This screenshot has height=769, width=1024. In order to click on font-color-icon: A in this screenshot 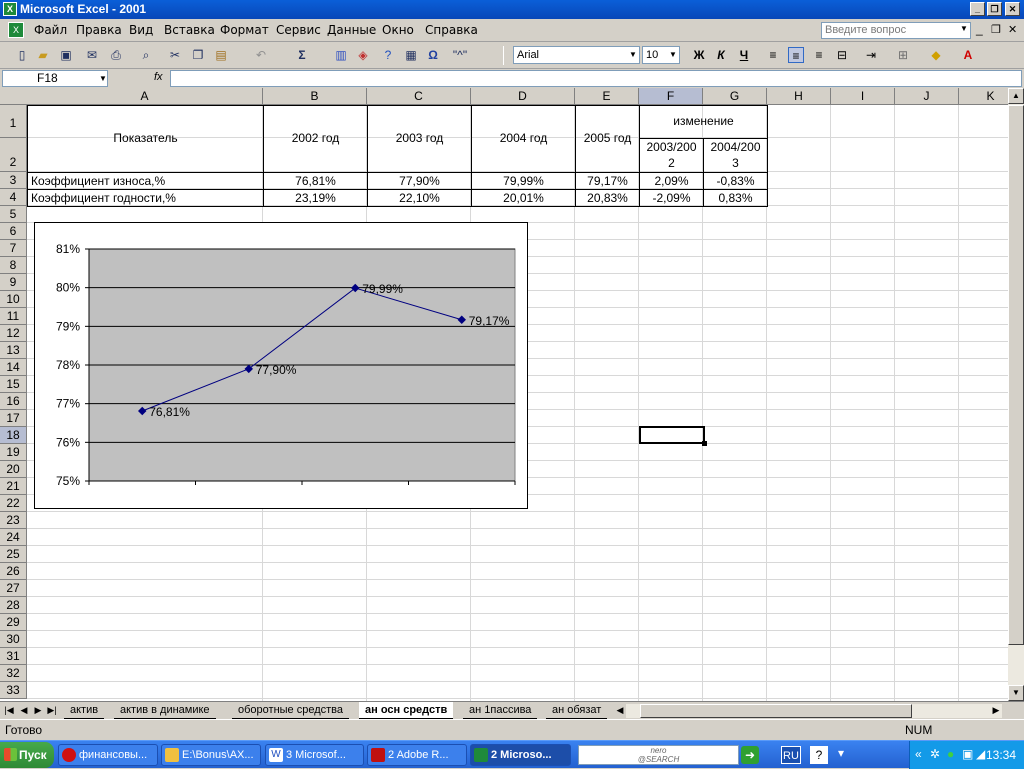, I will do `click(968, 55)`.